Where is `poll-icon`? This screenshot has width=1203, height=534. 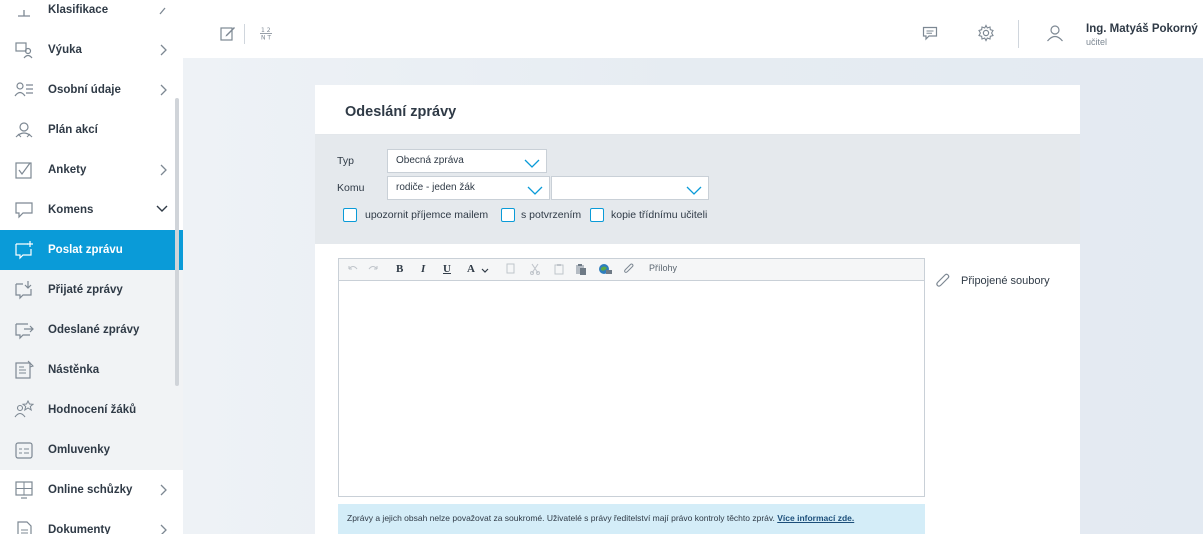
poll-icon is located at coordinates (24, 170).